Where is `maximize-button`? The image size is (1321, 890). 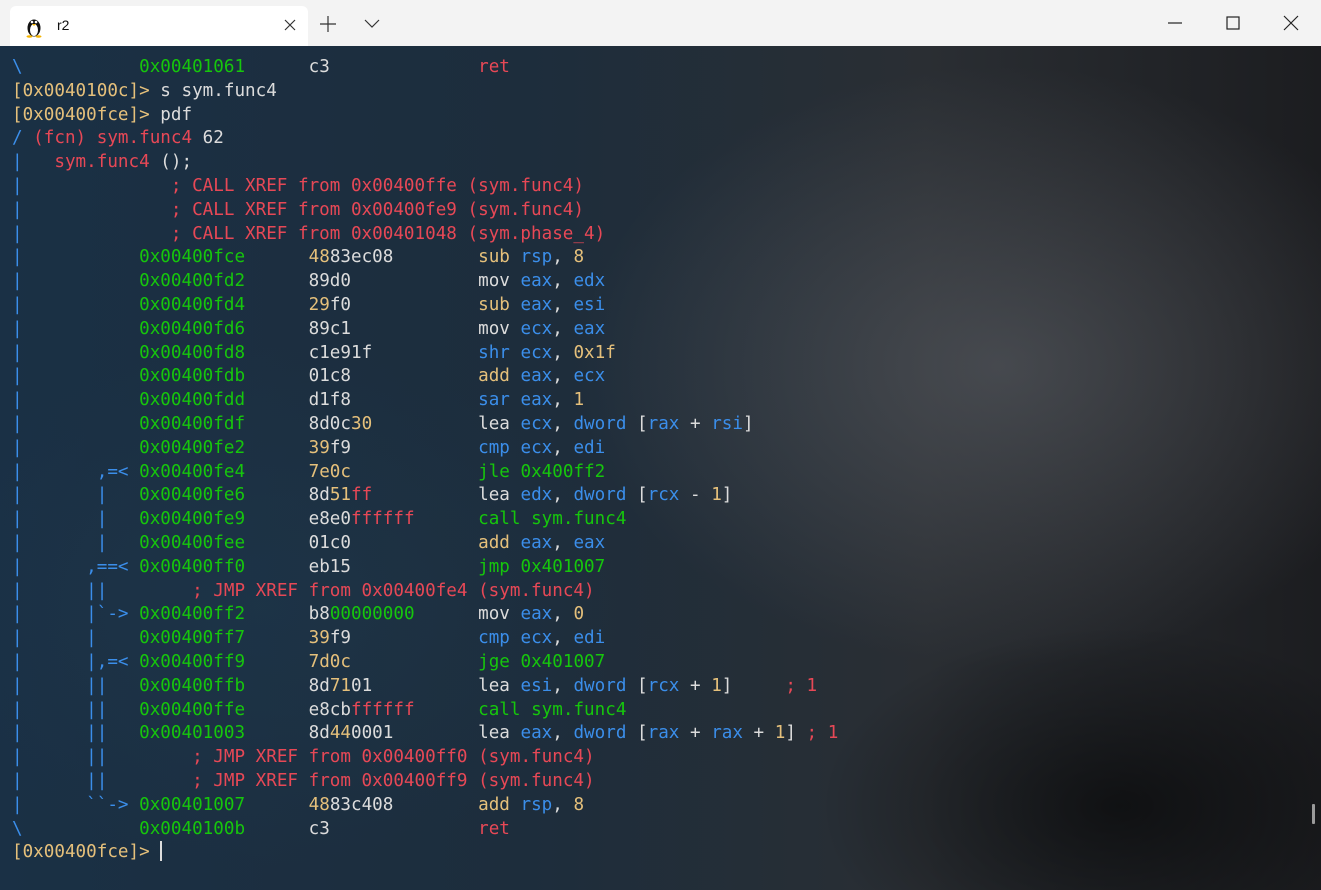 maximize-button is located at coordinates (1233, 23).